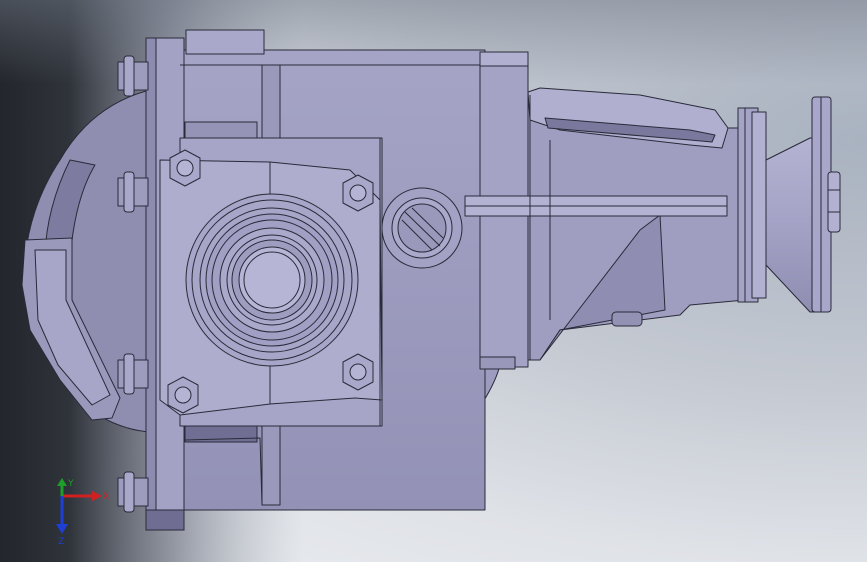  What do you see at coordinates (165, 520) in the screenshot?
I see `left-flange-cap-top` at bounding box center [165, 520].